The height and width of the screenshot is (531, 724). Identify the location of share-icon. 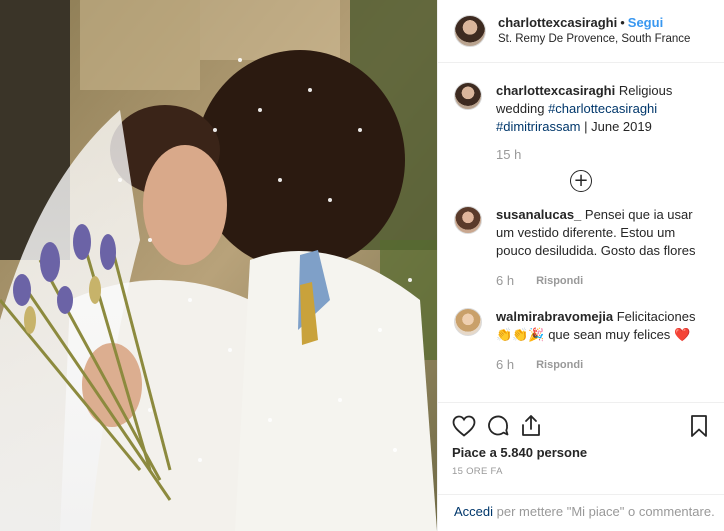
(537, 426).